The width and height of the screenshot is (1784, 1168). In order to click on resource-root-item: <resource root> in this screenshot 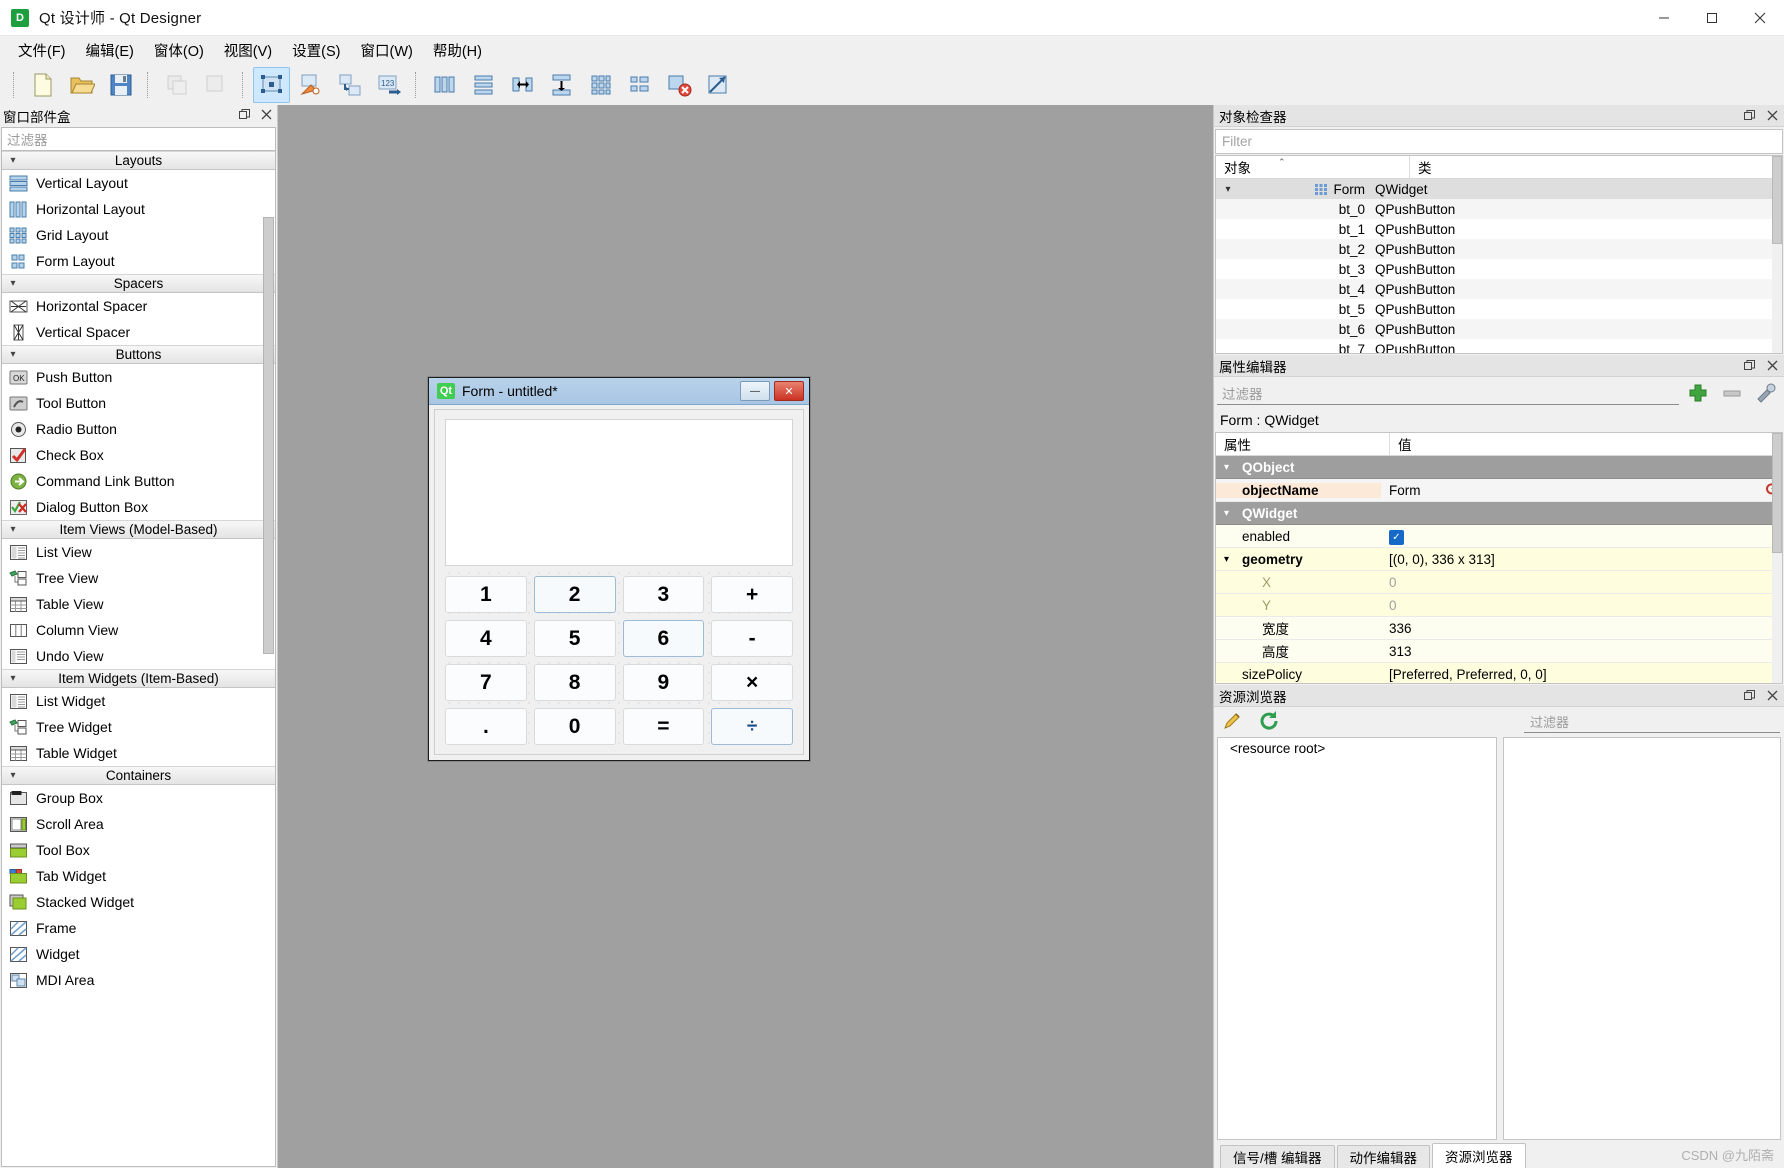, I will do `click(1357, 748)`.